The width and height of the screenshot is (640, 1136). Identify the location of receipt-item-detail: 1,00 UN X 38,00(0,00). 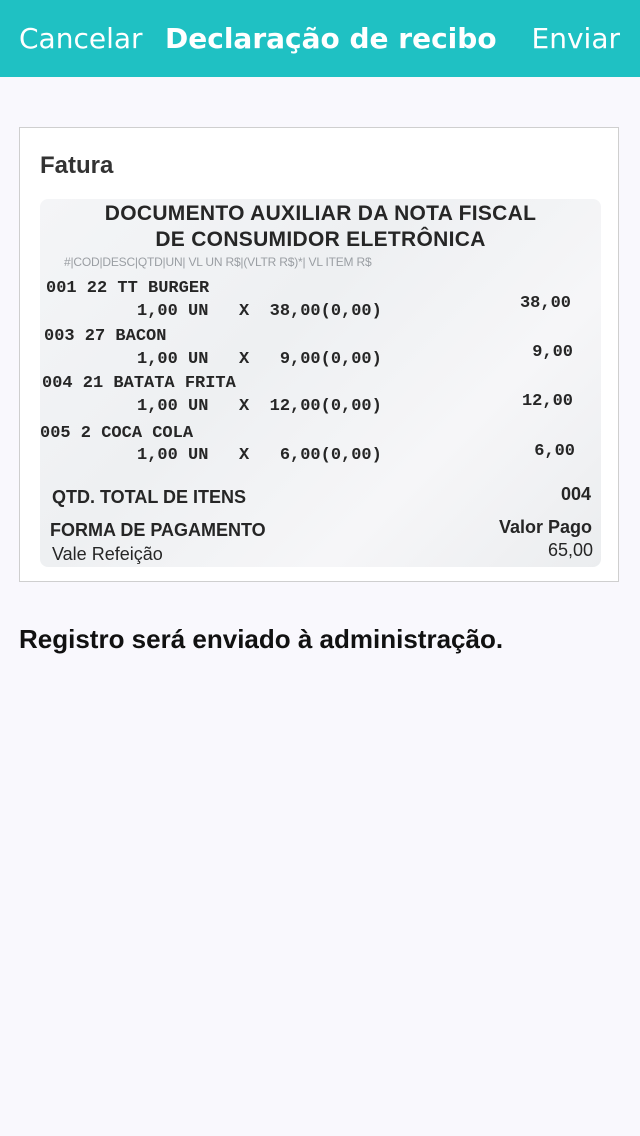
(259, 311).